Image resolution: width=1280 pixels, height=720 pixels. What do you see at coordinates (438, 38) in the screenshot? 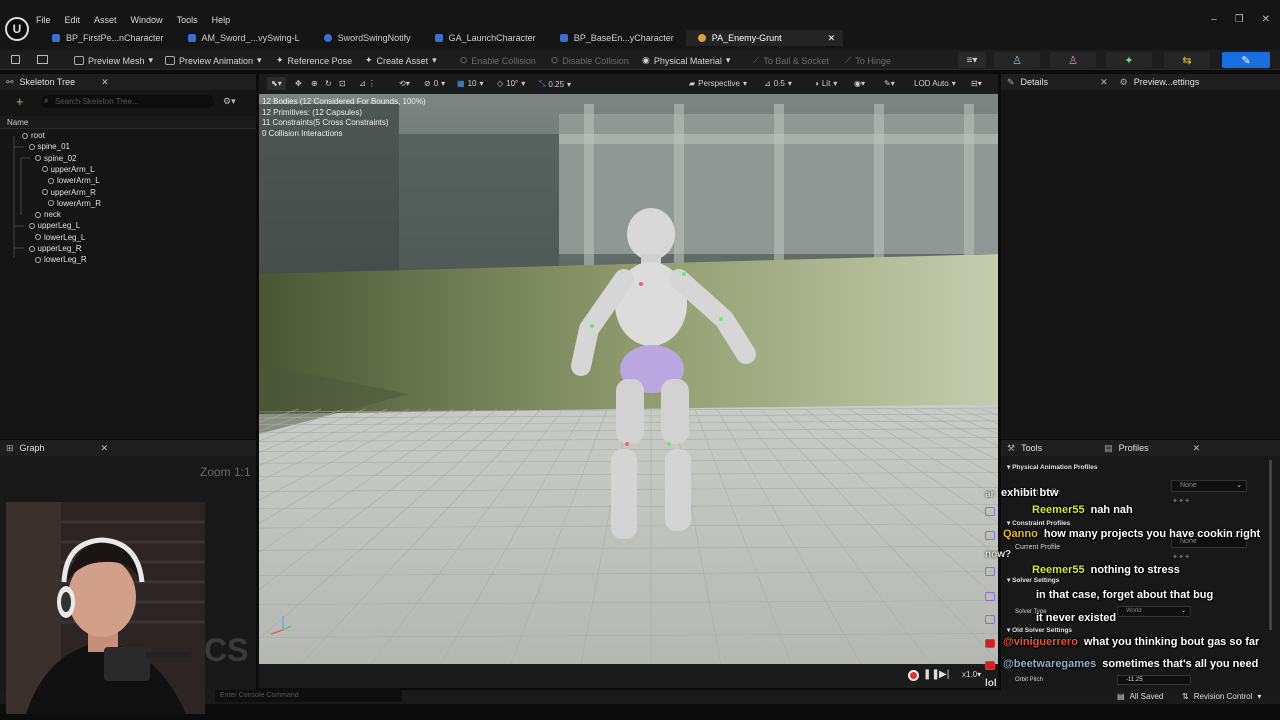
I see `blueprint-icon` at bounding box center [438, 38].